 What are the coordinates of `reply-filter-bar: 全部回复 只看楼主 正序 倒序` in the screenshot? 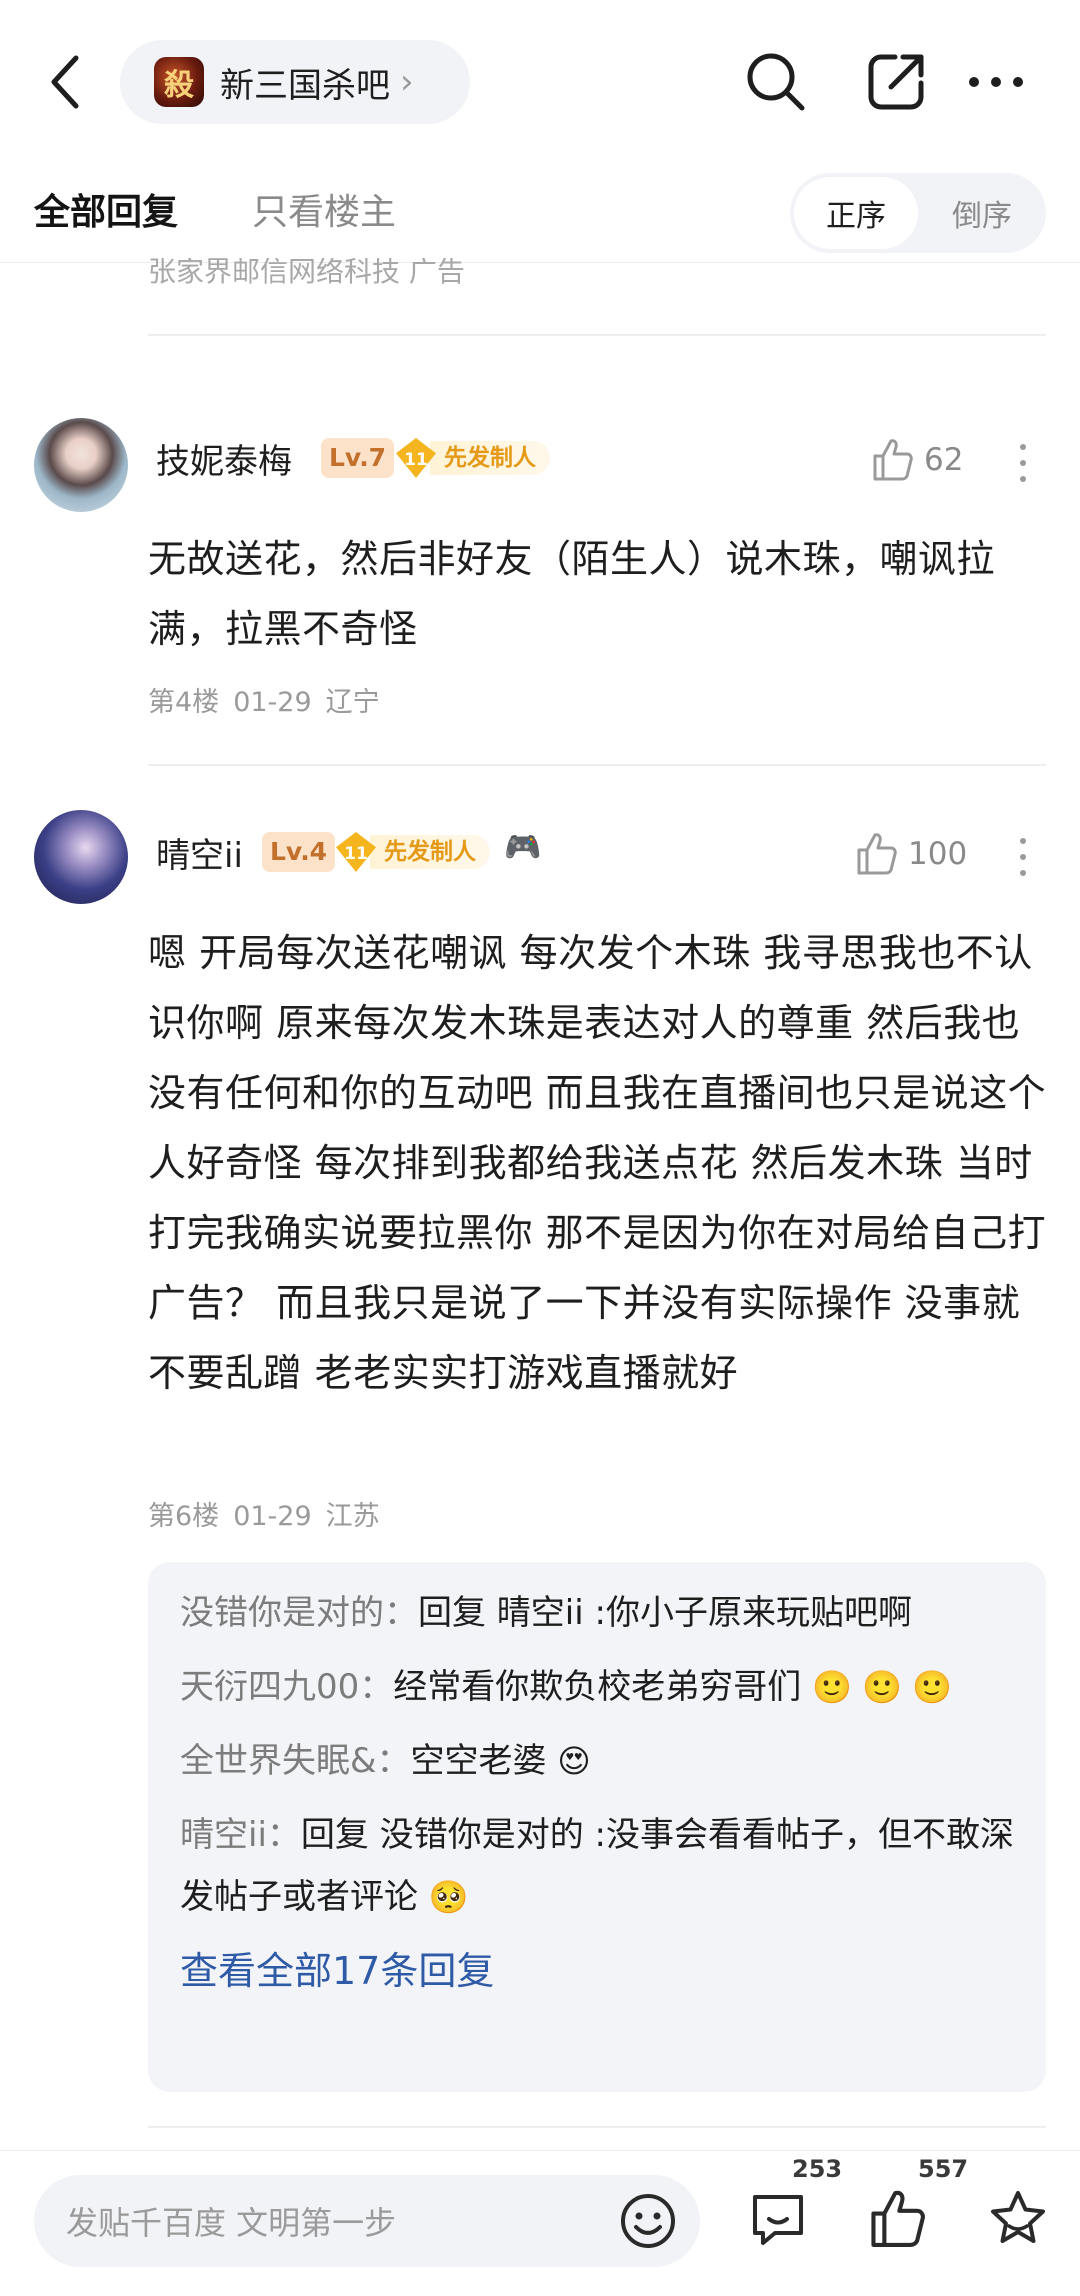 It's located at (540, 214).